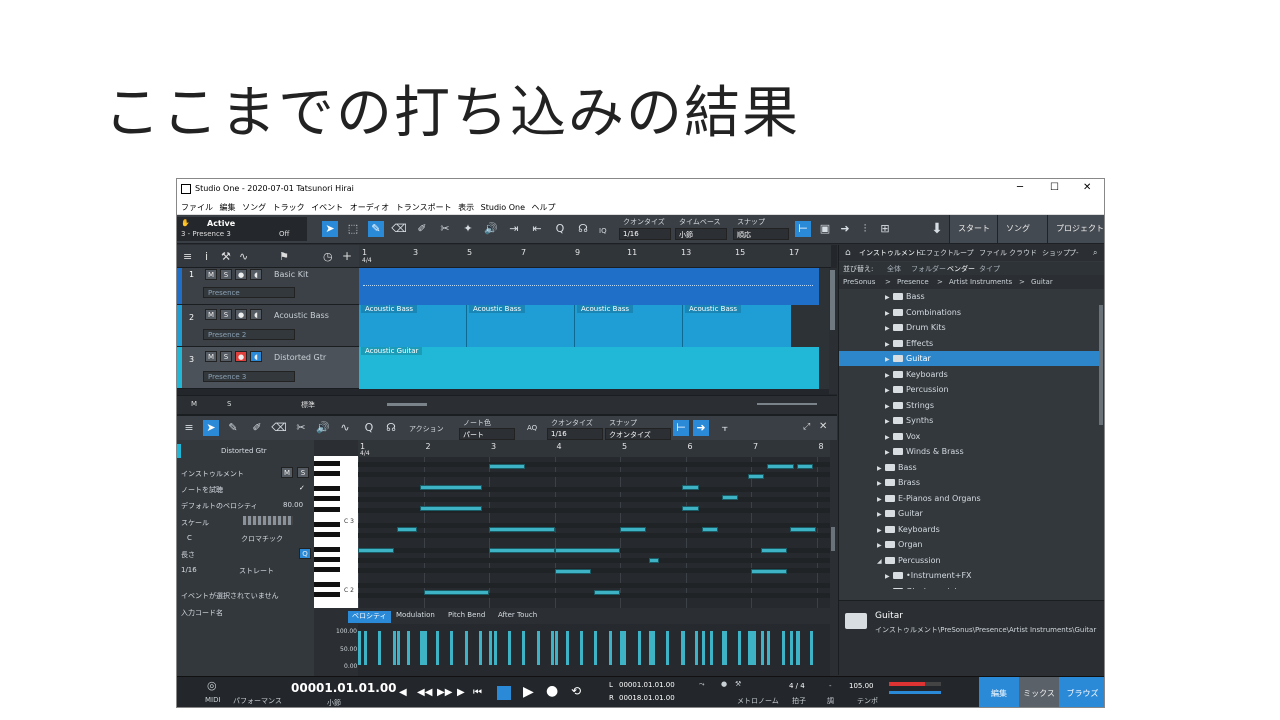 The height and width of the screenshot is (720, 1280). I want to click on timebase-select: 小節, so click(701, 234).